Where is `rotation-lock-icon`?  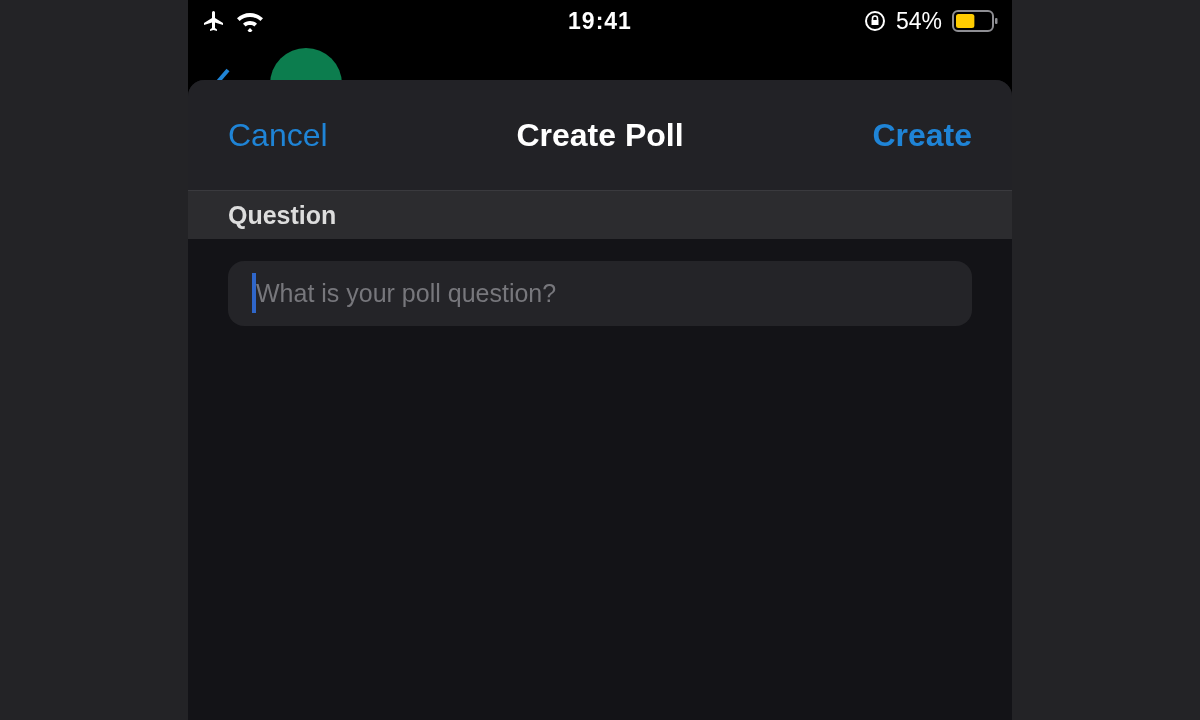
rotation-lock-icon is located at coordinates (874, 21).